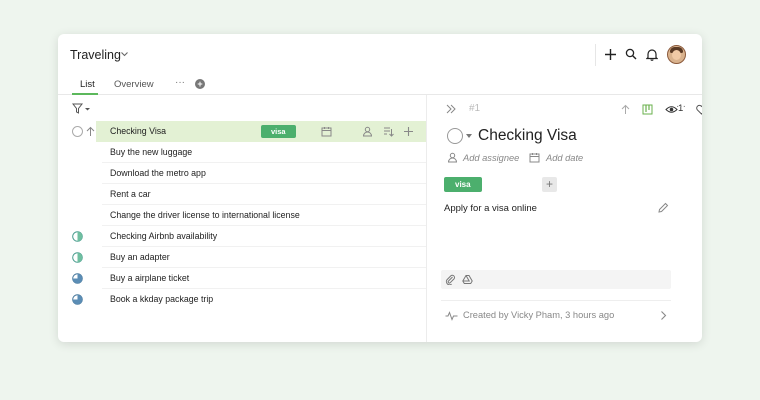  Describe the element at coordinates (467, 279) in the screenshot. I see `drive-icon` at that location.